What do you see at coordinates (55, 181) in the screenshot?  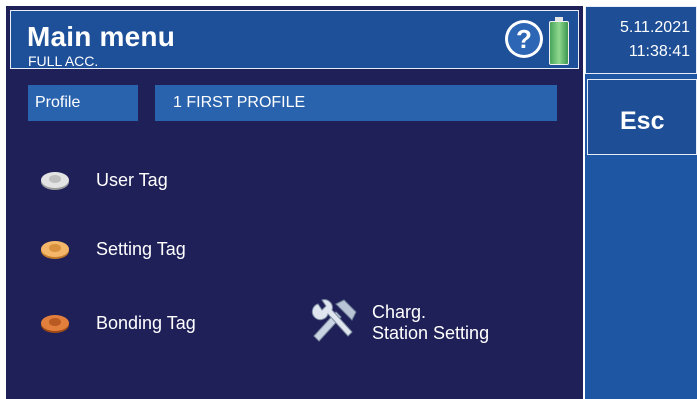 I see `user-tag-icon` at bounding box center [55, 181].